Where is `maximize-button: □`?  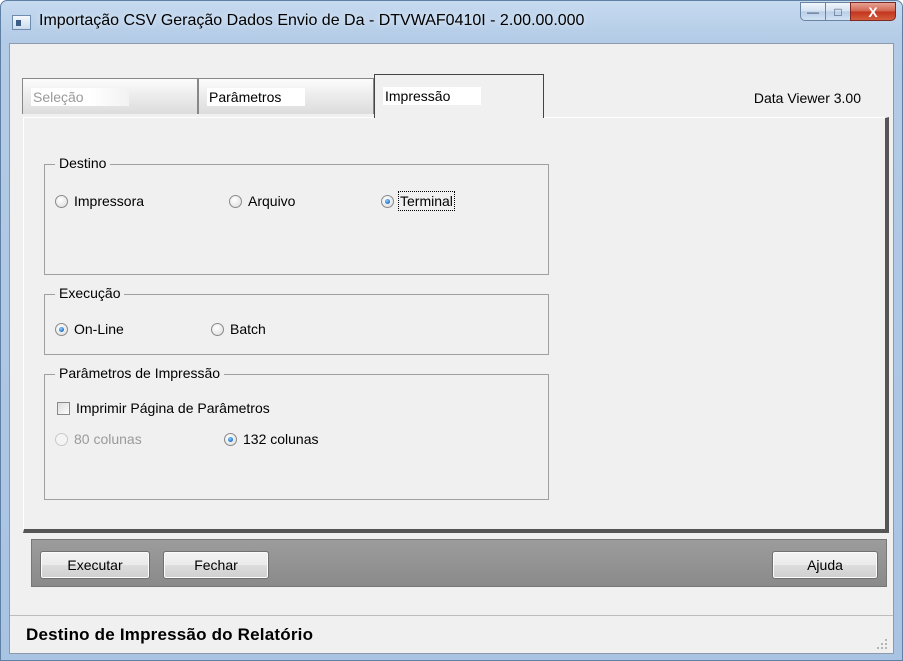 maximize-button: □ is located at coordinates (838, 11).